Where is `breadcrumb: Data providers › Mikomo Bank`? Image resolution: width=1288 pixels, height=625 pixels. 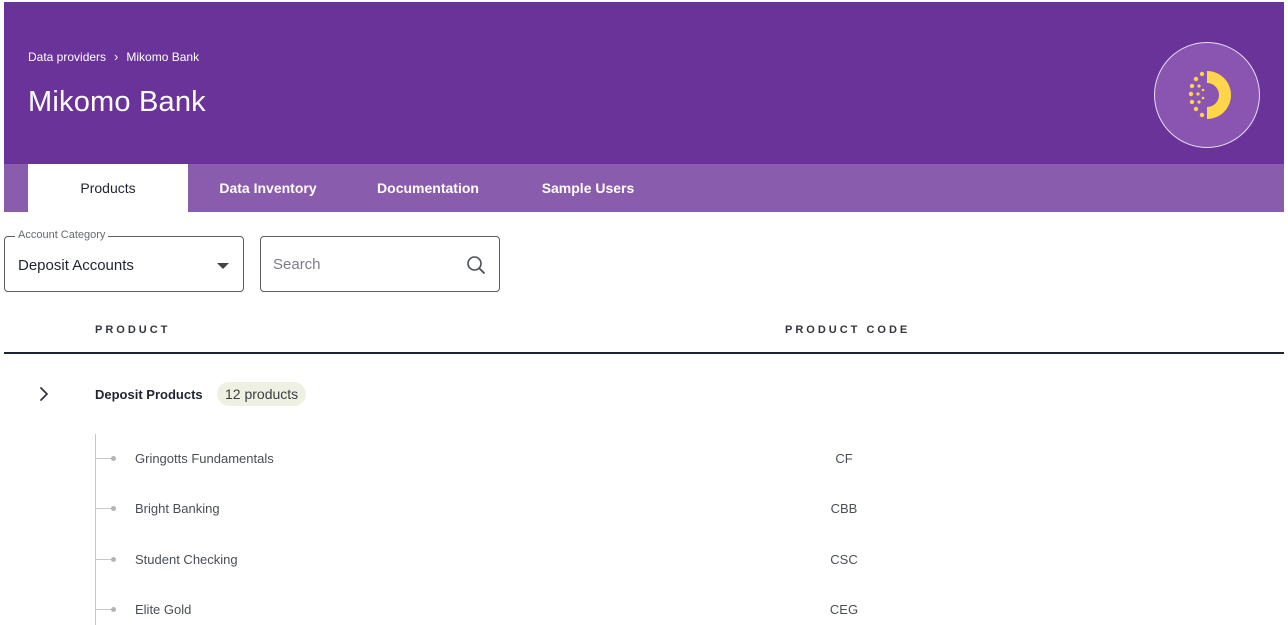 breadcrumb: Data providers › Mikomo Bank is located at coordinates (113, 56).